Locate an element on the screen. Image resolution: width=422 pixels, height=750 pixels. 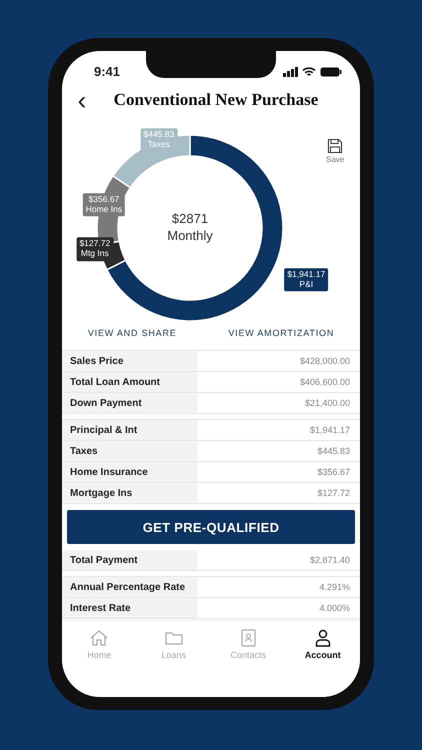
slice-label: Home Ins is located at coordinates (104, 209).